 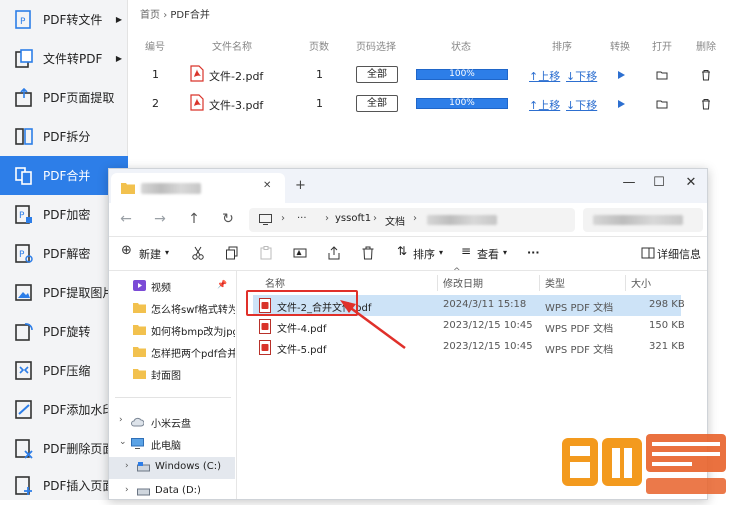 I want to click on sidebar-item-label: PDF旋转, so click(x=67, y=332).